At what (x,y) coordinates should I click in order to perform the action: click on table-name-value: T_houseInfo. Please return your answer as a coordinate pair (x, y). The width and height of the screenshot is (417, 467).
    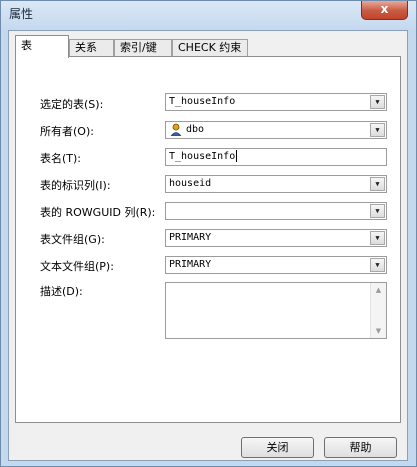
    Looking at the image, I should click on (202, 156).